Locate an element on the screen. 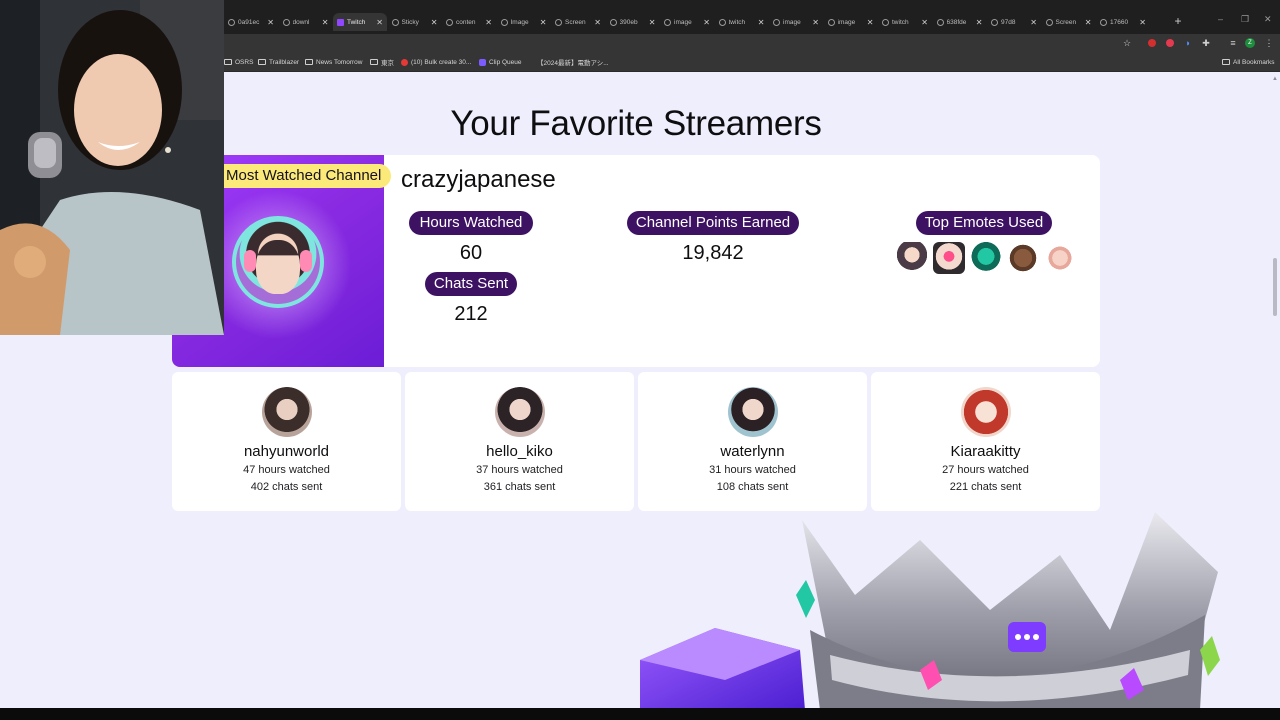 The image size is (1280, 720). streamer-name: nahyunworld is located at coordinates (286, 451).